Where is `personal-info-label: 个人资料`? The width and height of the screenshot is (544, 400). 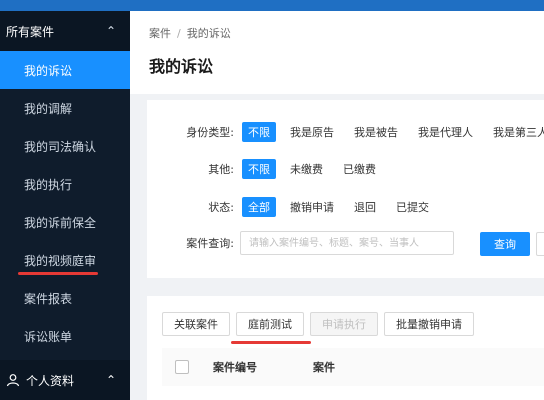 personal-info-label: 个人资料 is located at coordinates (50, 380).